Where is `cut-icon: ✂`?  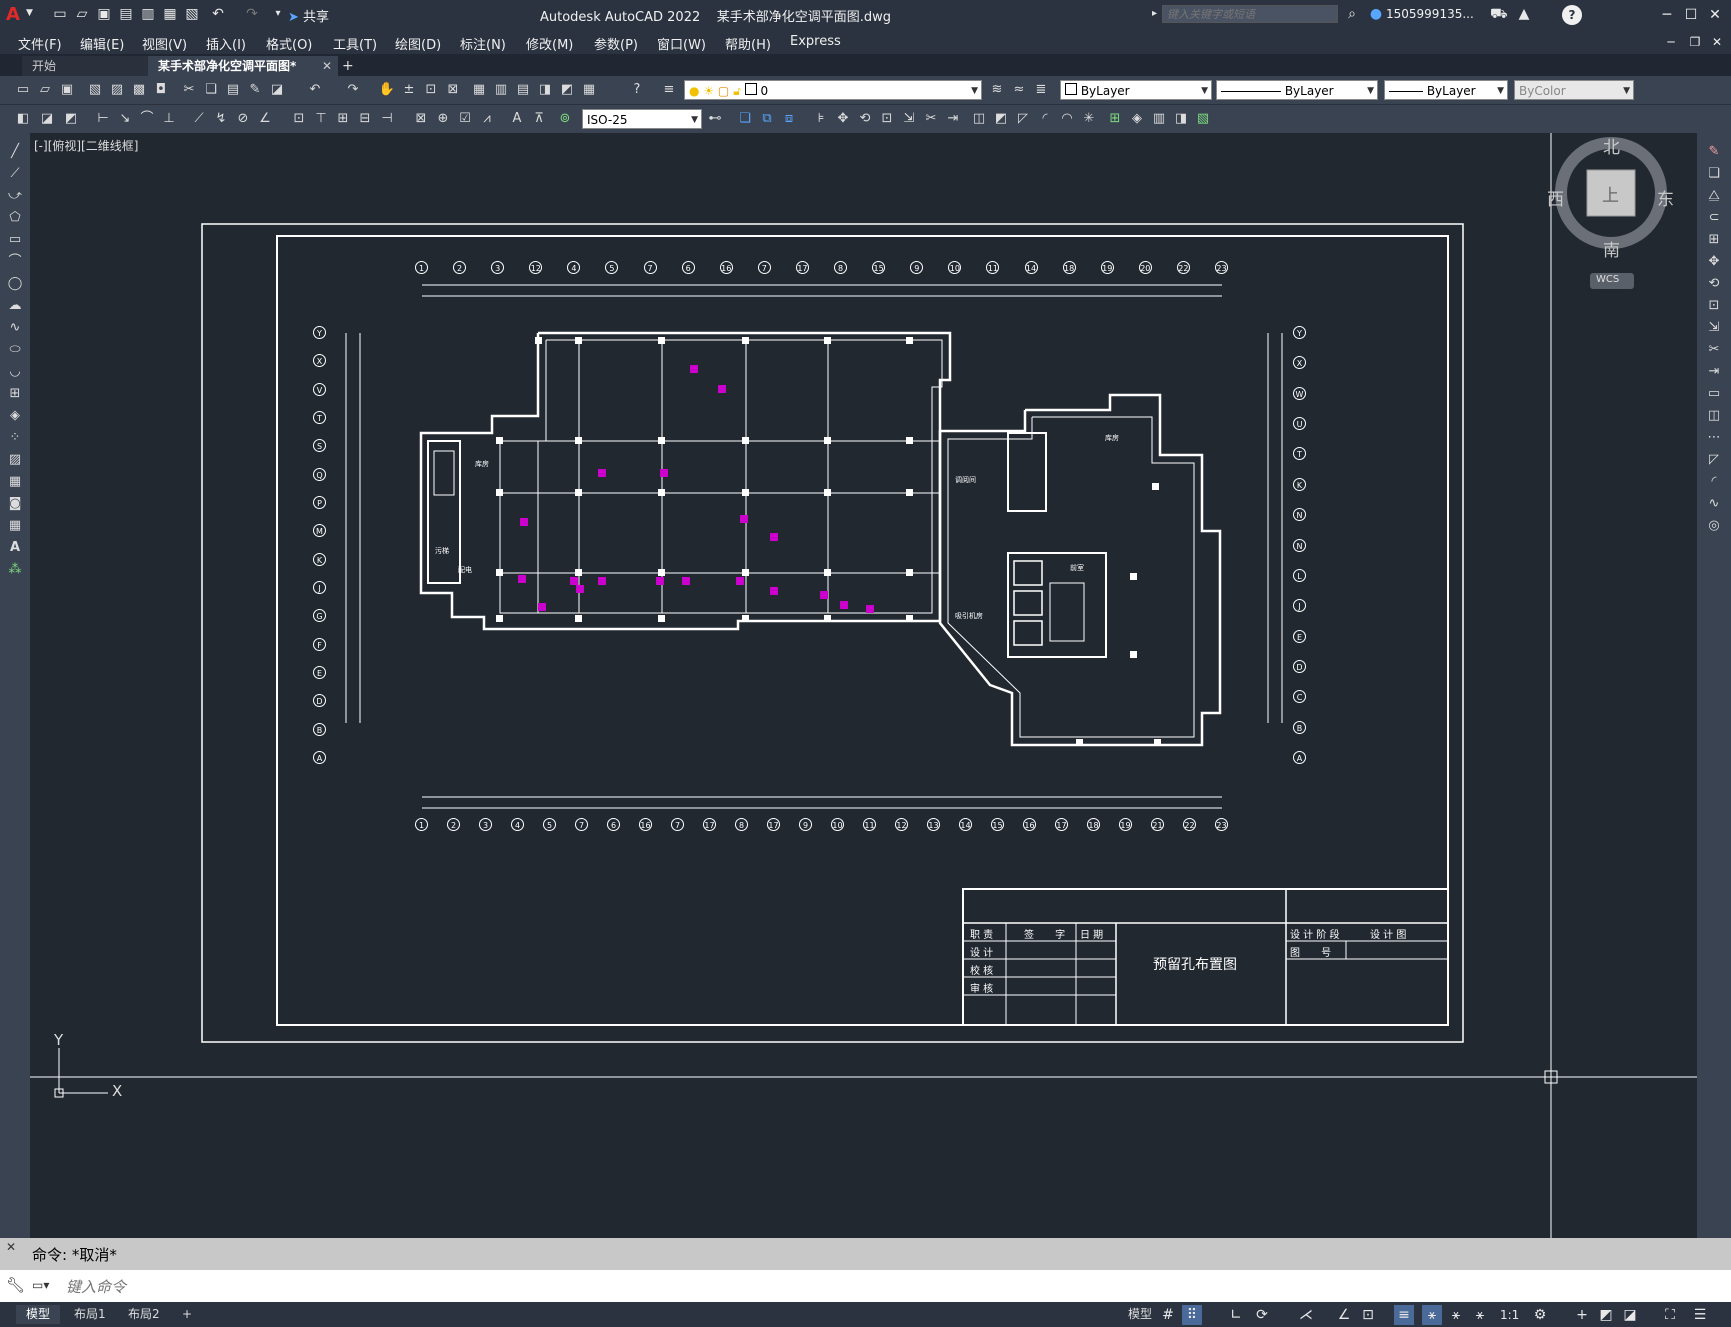
cut-icon: ✂ is located at coordinates (189, 90).